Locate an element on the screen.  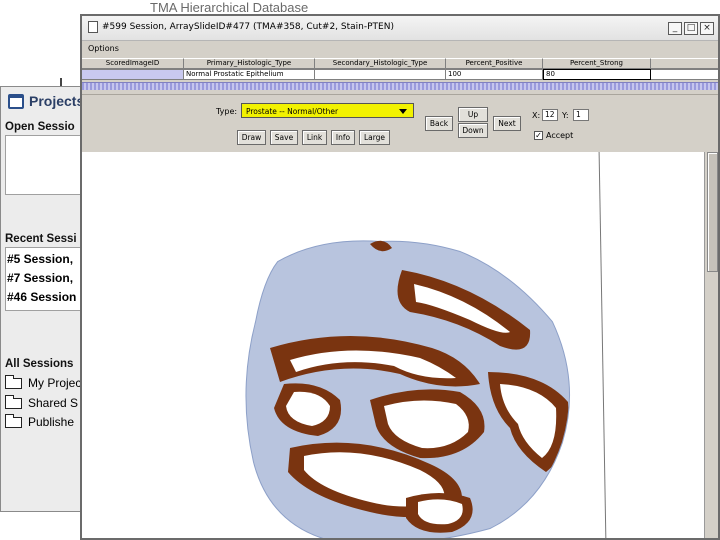
column-header: Primary_Histologic_Type is located at coordinates (249, 63).